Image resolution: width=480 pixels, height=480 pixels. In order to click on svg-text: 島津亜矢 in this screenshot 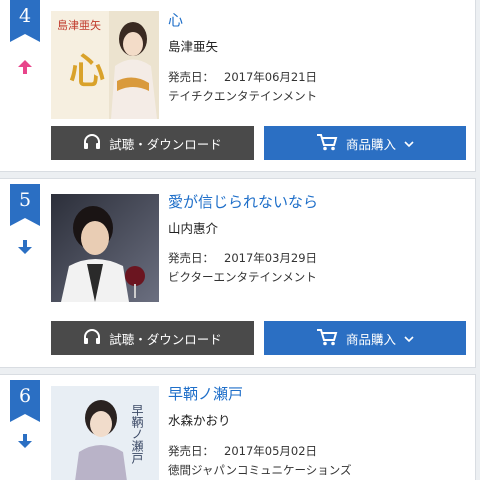, I will do `click(79, 25)`.